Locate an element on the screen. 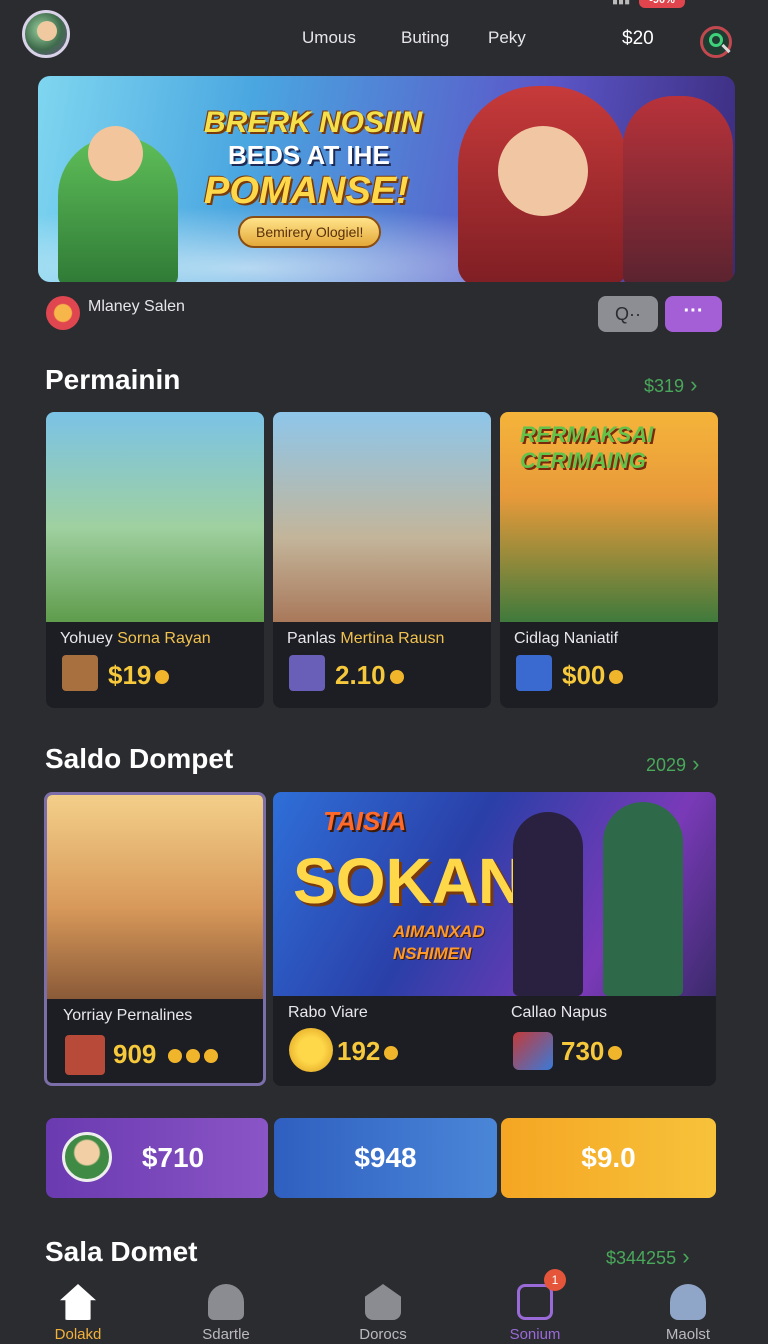 The width and height of the screenshot is (768, 1344). hero-character-right is located at coordinates (678, 189).